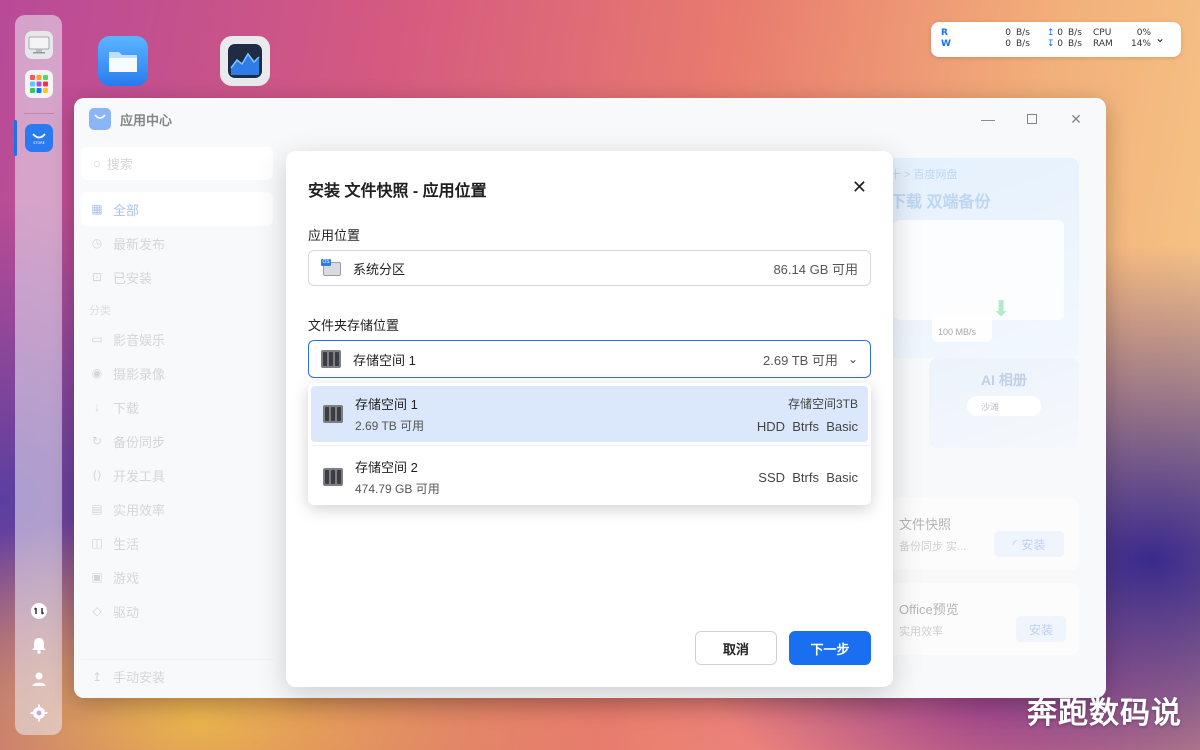 This screenshot has width=1200, height=750. Describe the element at coordinates (822, 403) in the screenshot. I see `option-volume: 存储空间3TB` at that location.